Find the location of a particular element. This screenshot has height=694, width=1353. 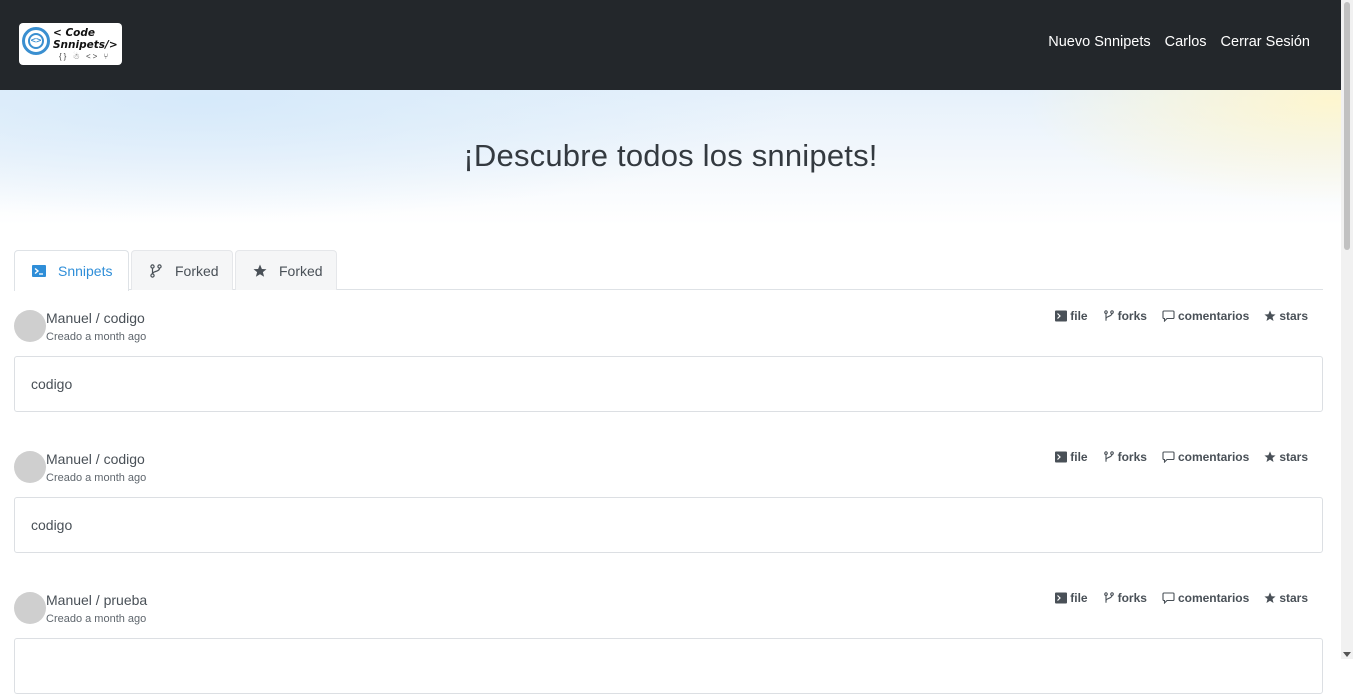

nav-user-link: Carlos is located at coordinates (1186, 42).